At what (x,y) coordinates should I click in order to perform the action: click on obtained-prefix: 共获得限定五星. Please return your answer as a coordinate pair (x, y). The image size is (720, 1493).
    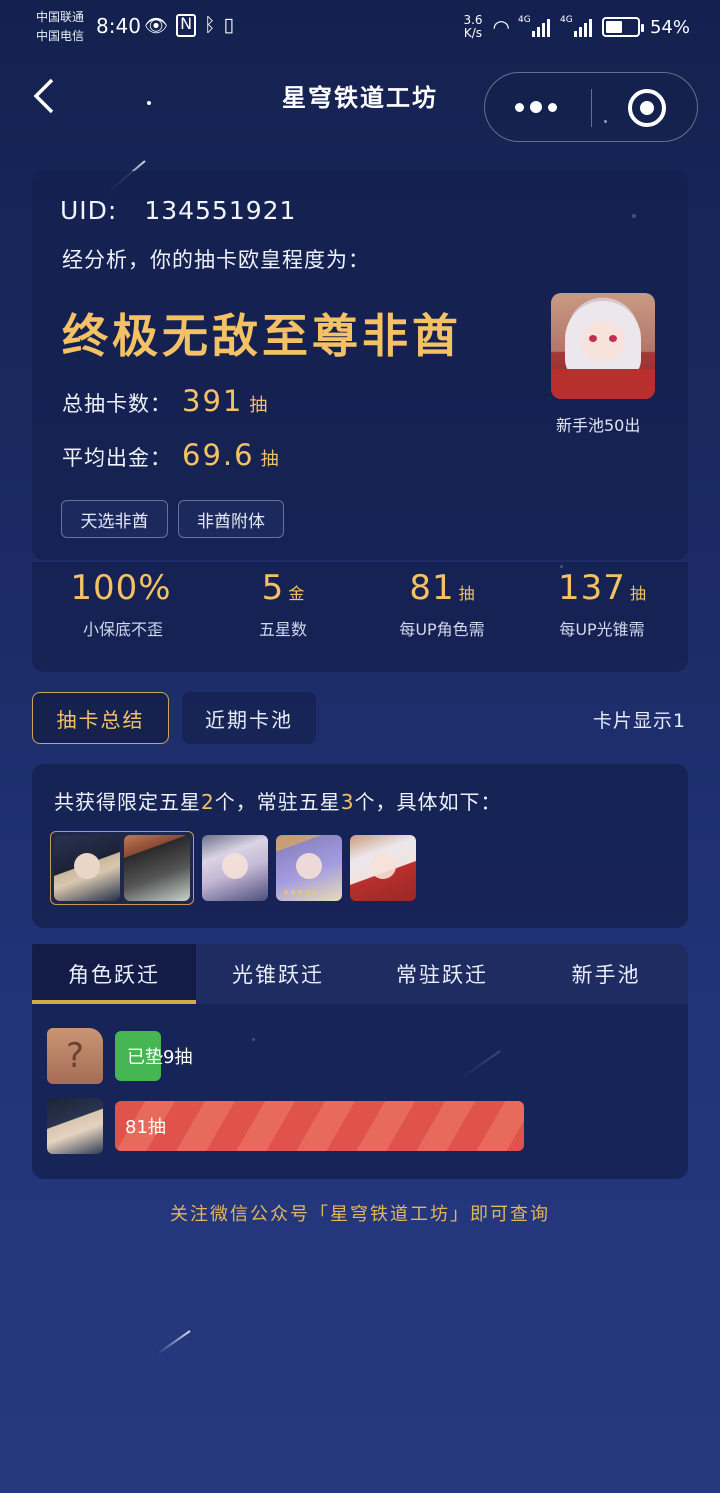
    Looking at the image, I should click on (127, 802).